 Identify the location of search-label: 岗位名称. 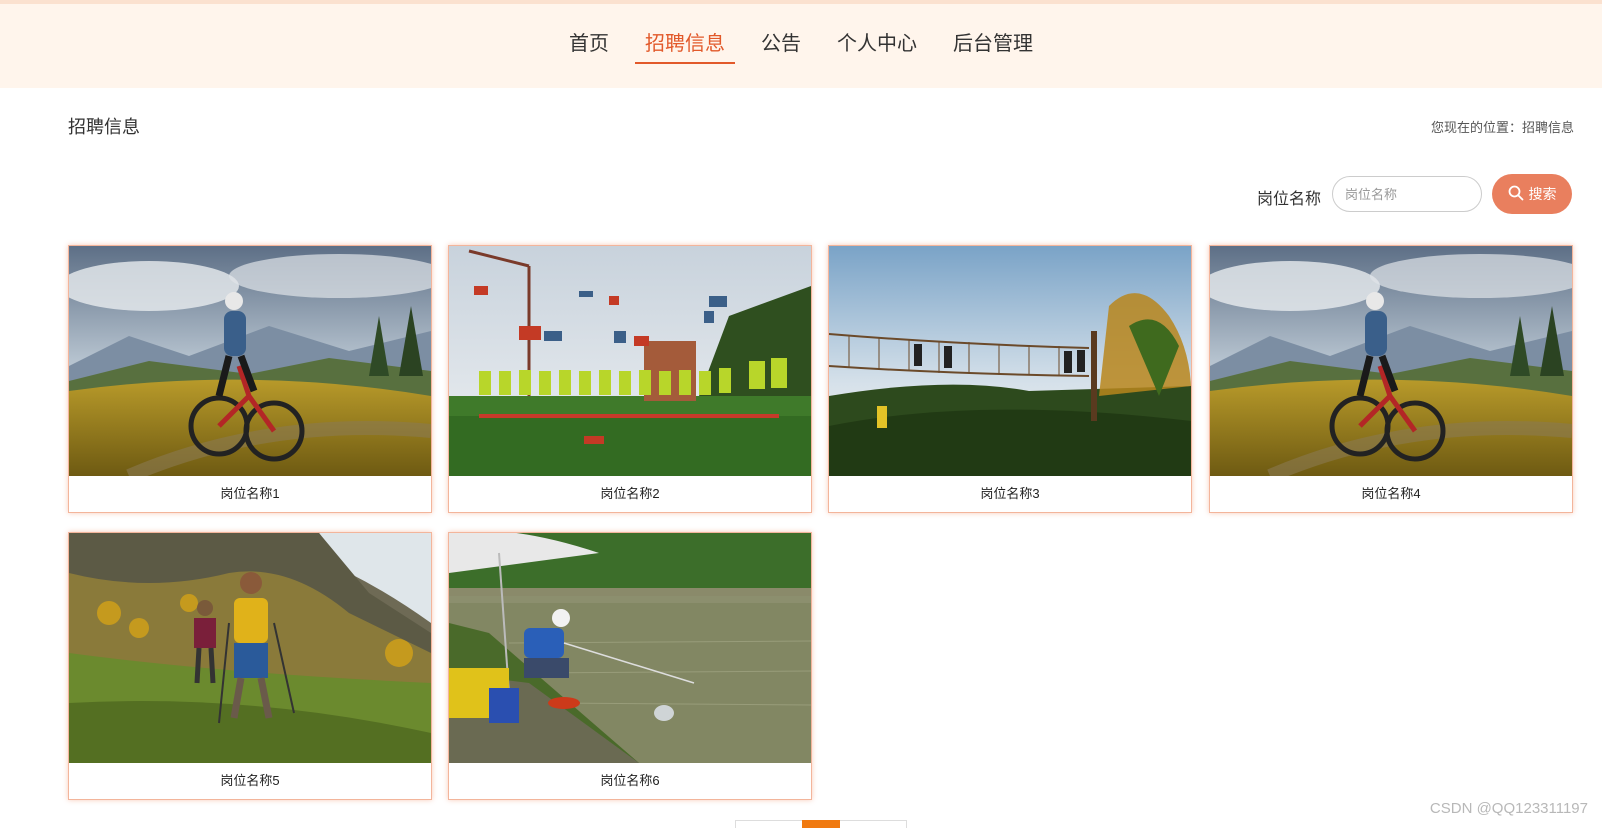
(1289, 199).